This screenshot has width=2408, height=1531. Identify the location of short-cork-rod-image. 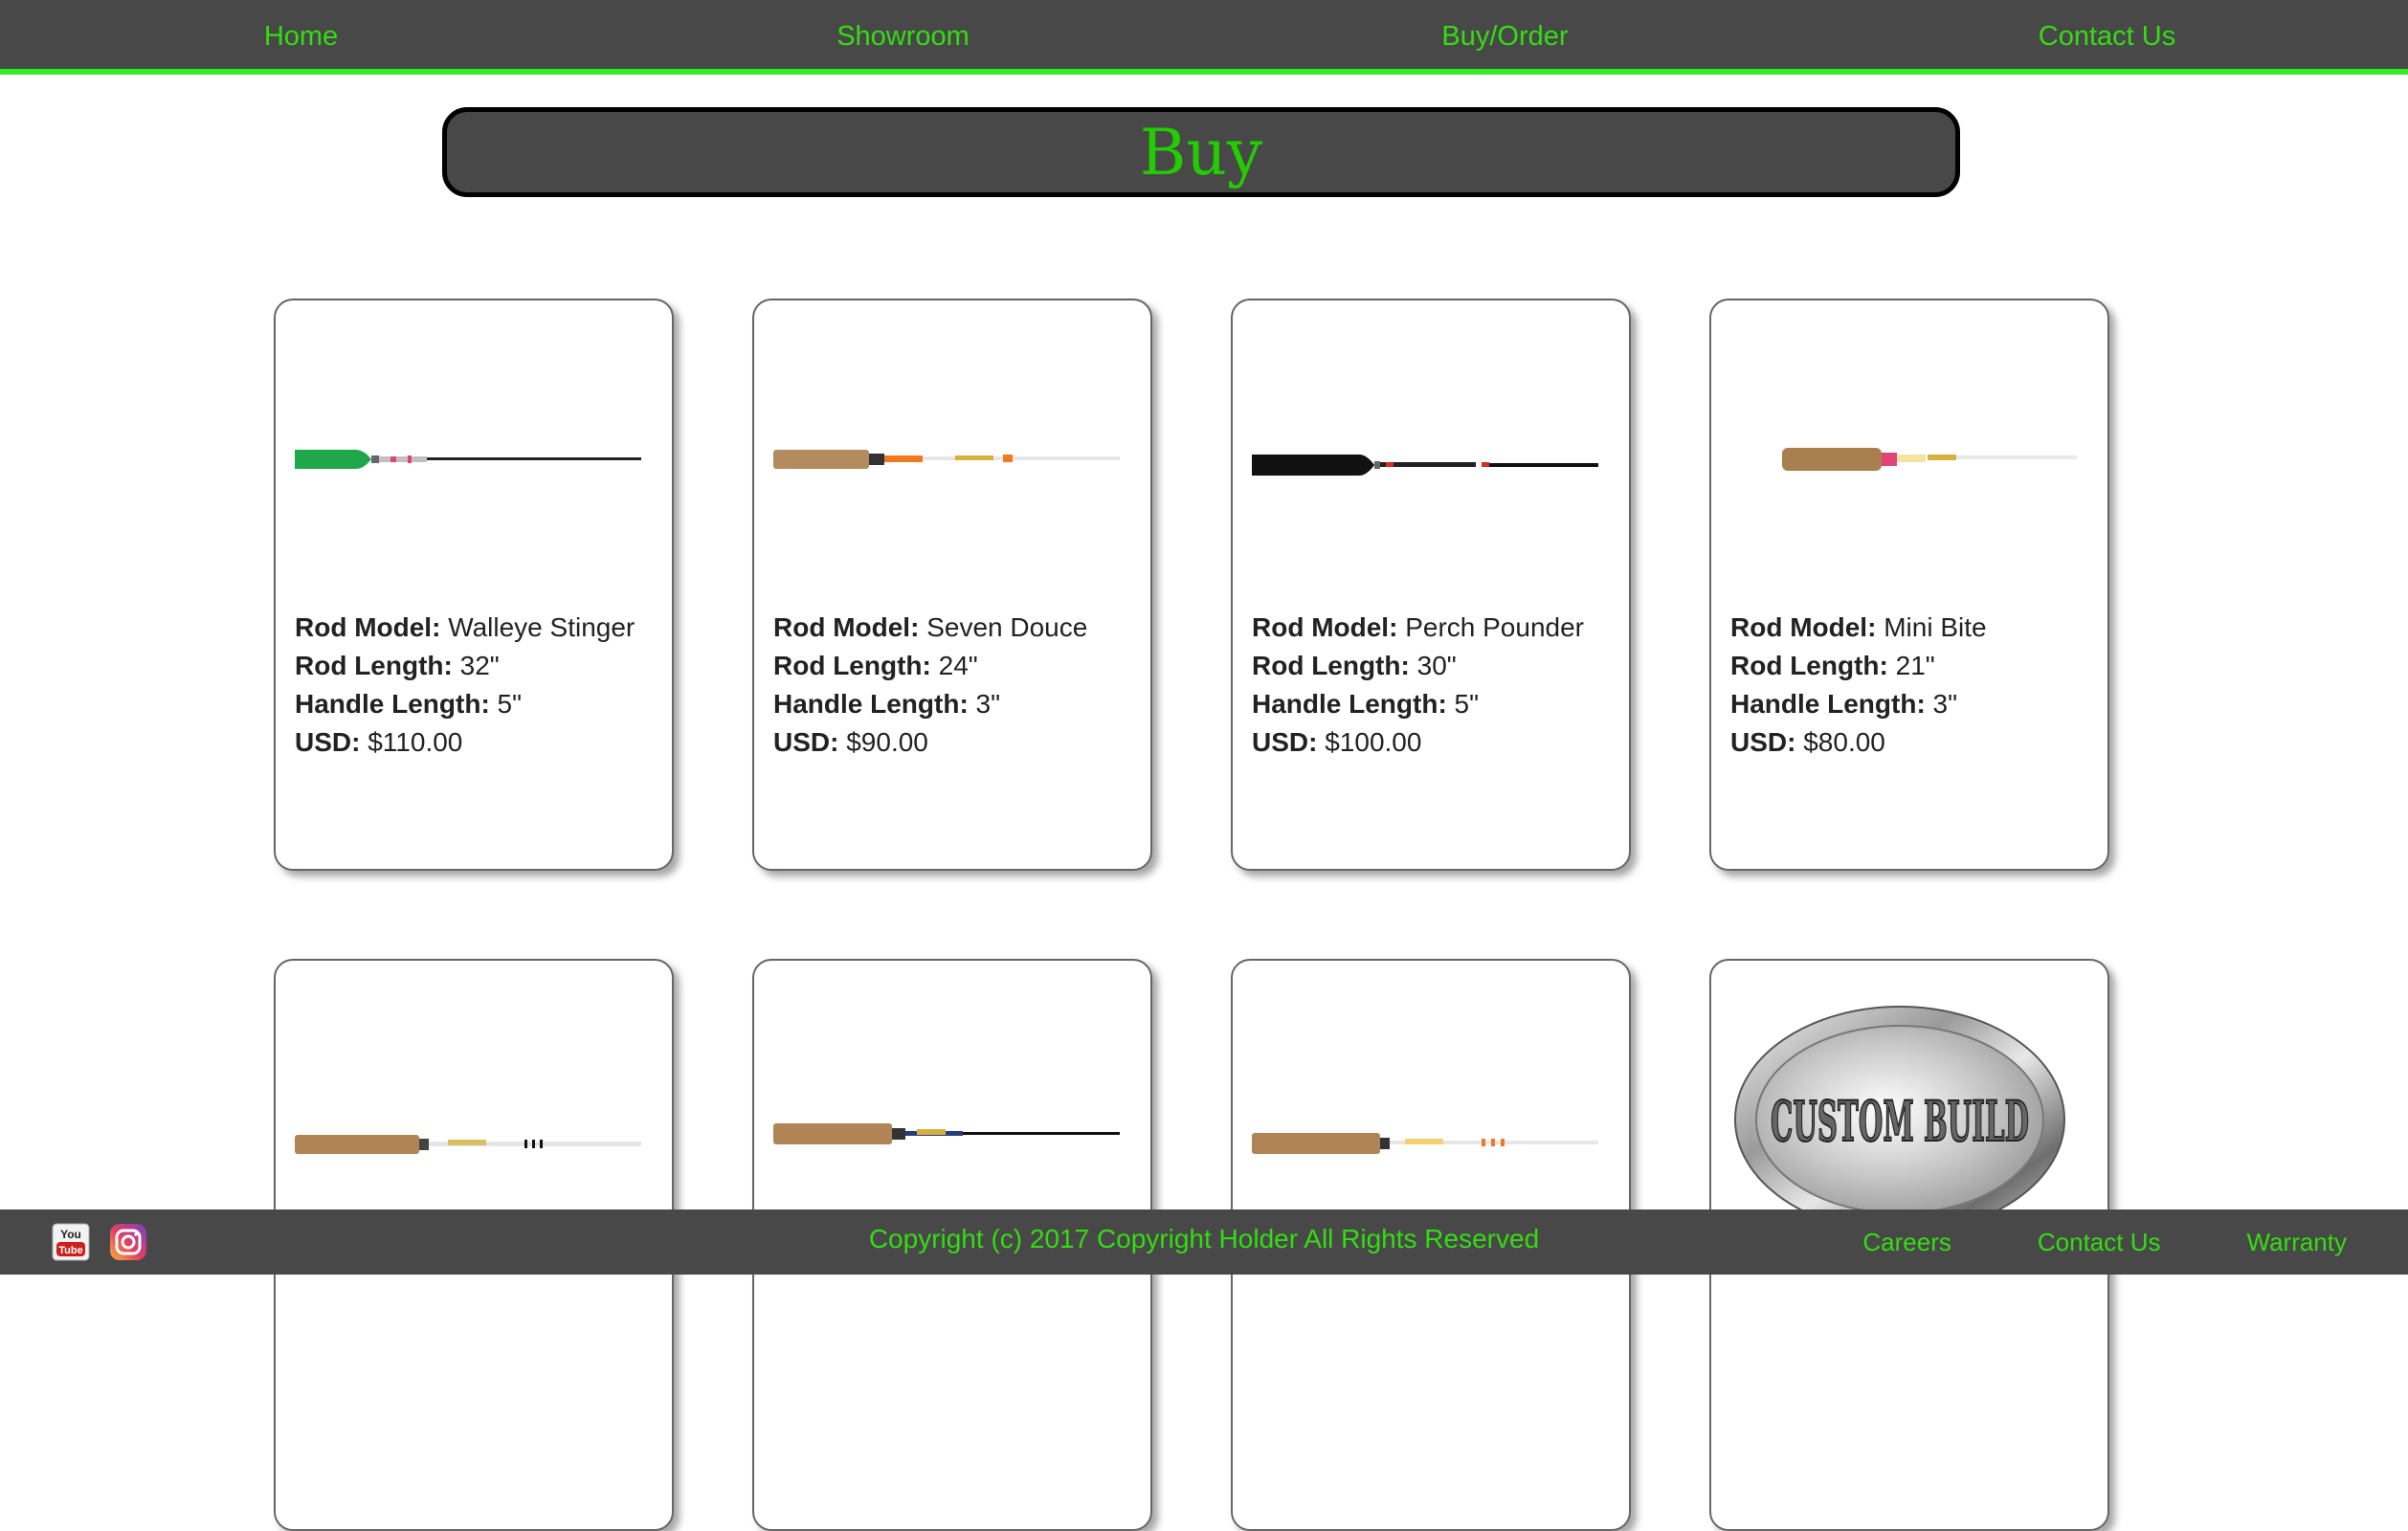
(1929, 460).